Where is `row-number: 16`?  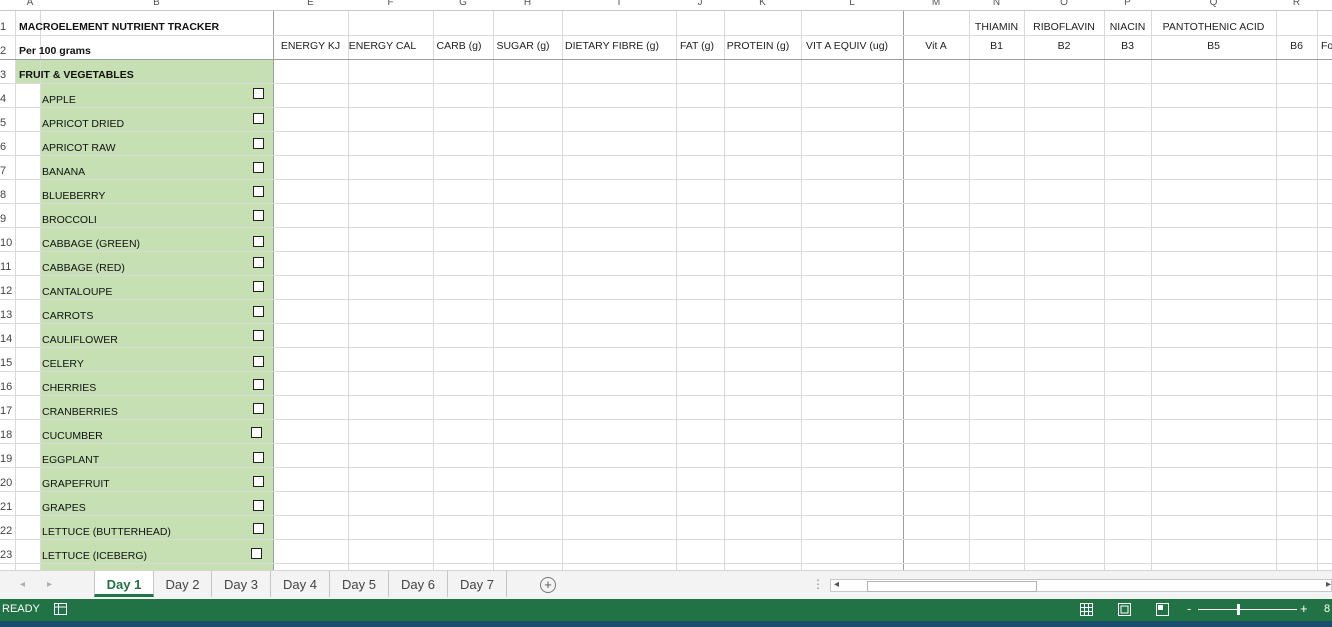
row-number: 16 is located at coordinates (7, 387).